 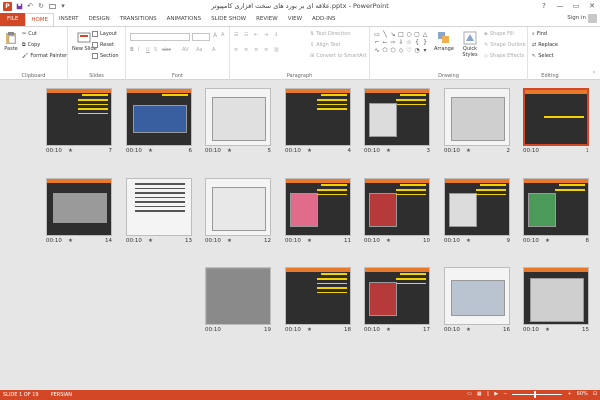 What do you see at coordinates (377, 42) in the screenshot?
I see `connector-icon: ⌐` at bounding box center [377, 42].